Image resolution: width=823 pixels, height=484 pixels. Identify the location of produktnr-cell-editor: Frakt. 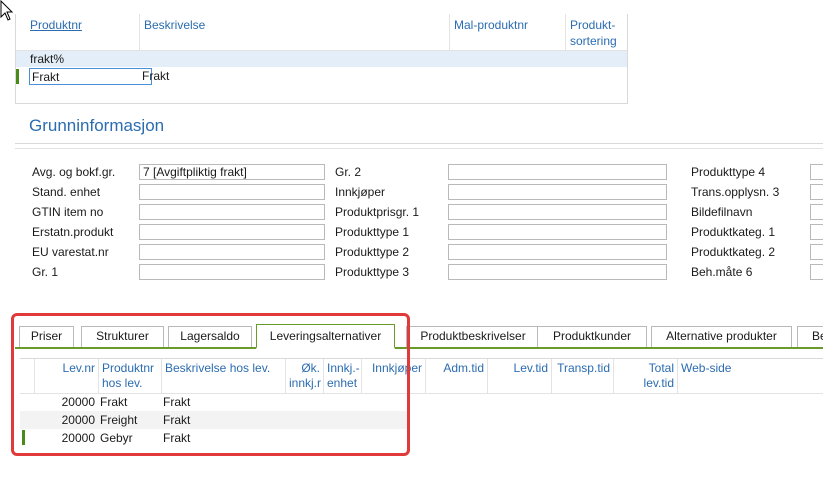
(90, 76).